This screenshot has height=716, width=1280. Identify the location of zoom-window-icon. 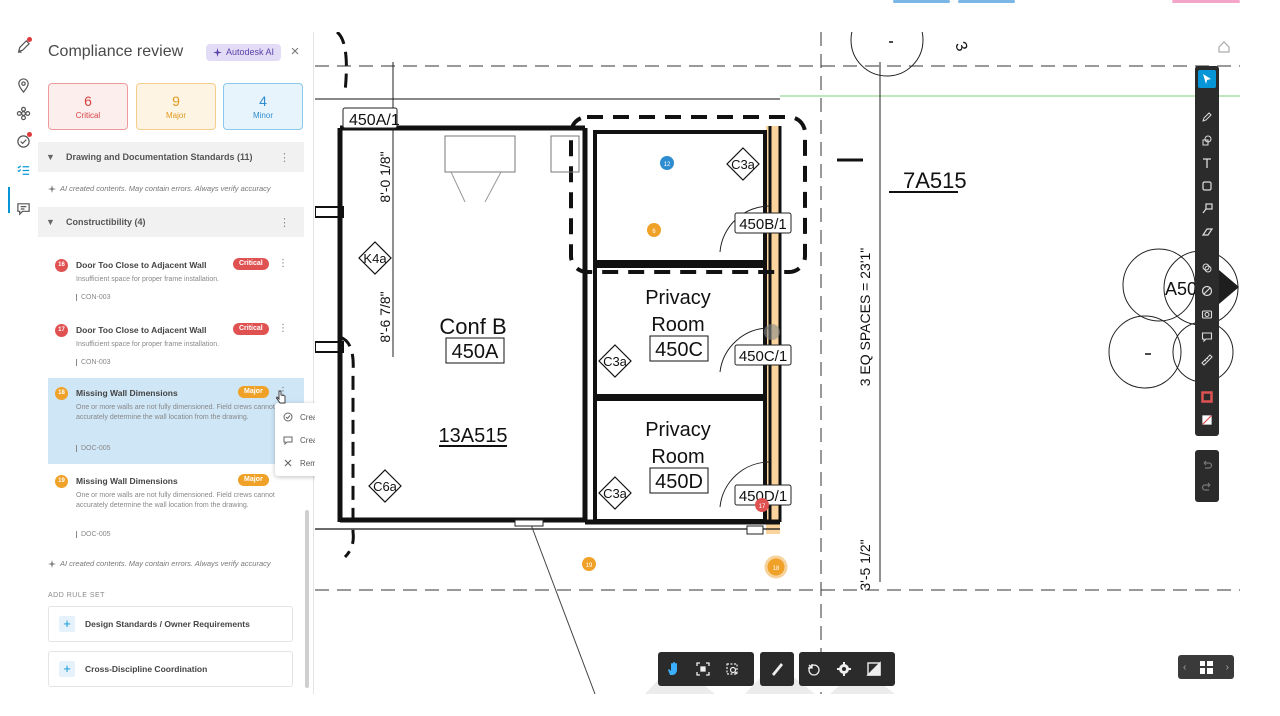
(733, 669).